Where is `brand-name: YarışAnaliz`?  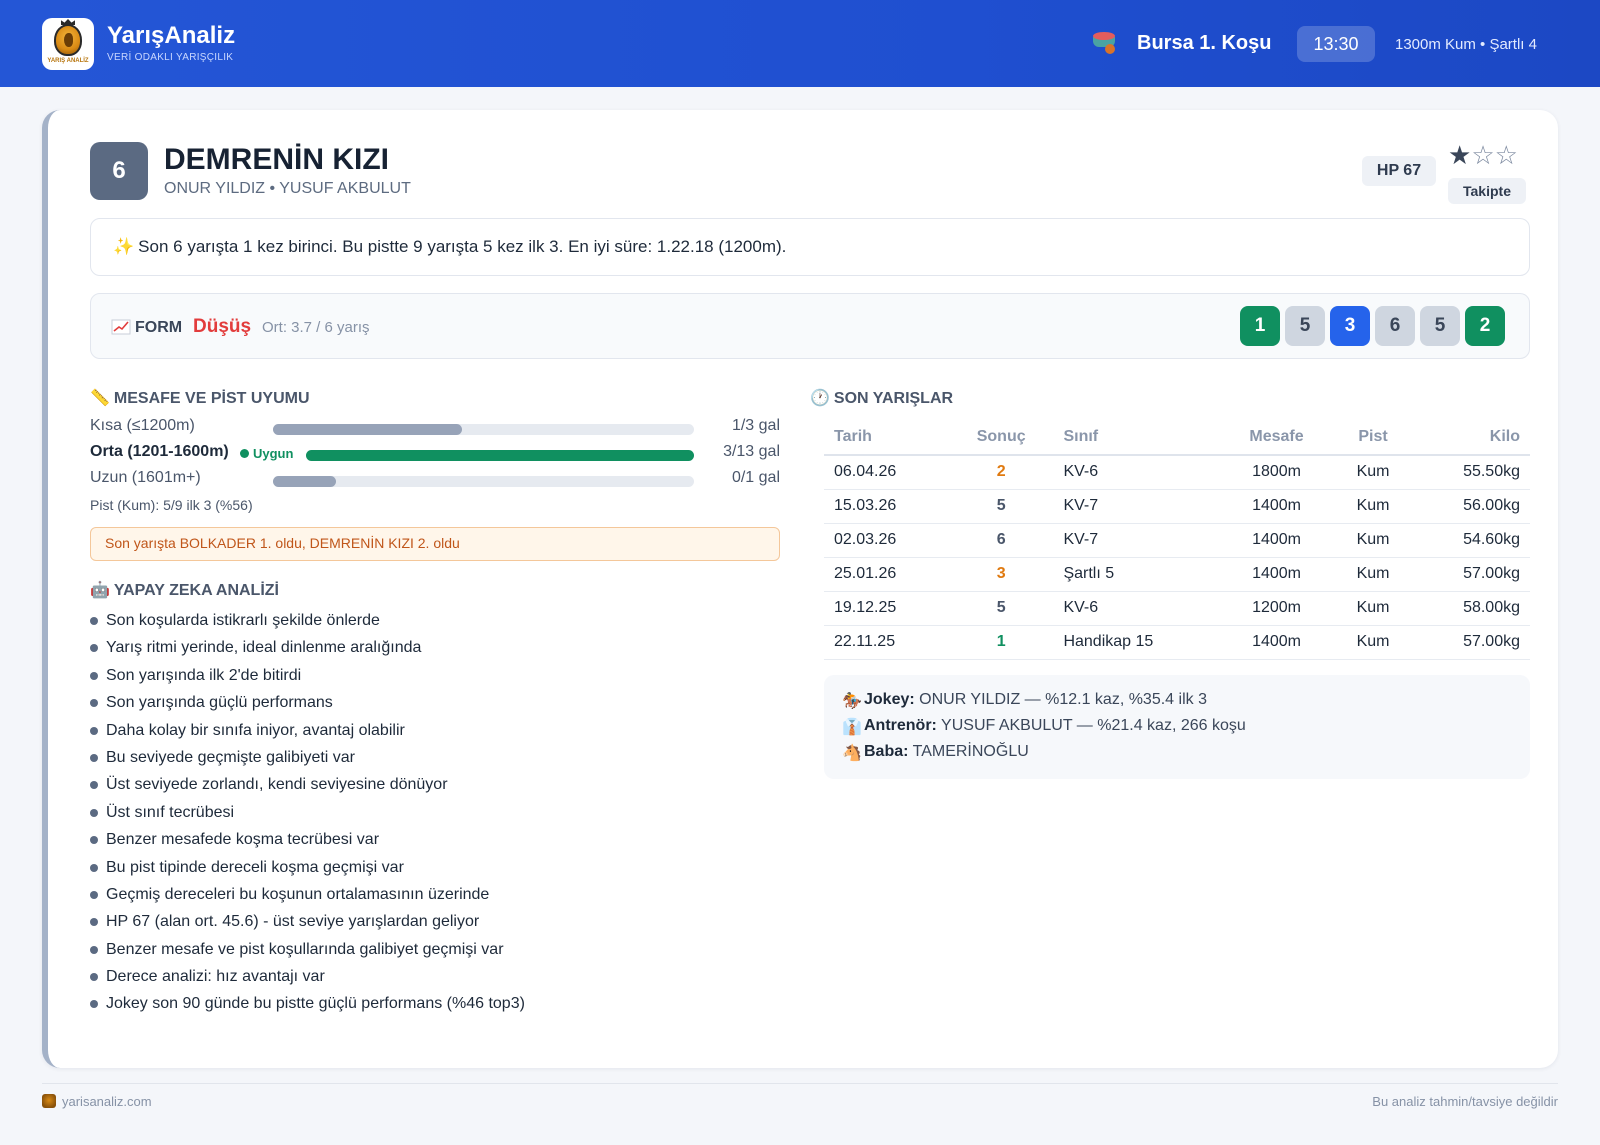
brand-name: YarışAnaliz is located at coordinates (171, 36).